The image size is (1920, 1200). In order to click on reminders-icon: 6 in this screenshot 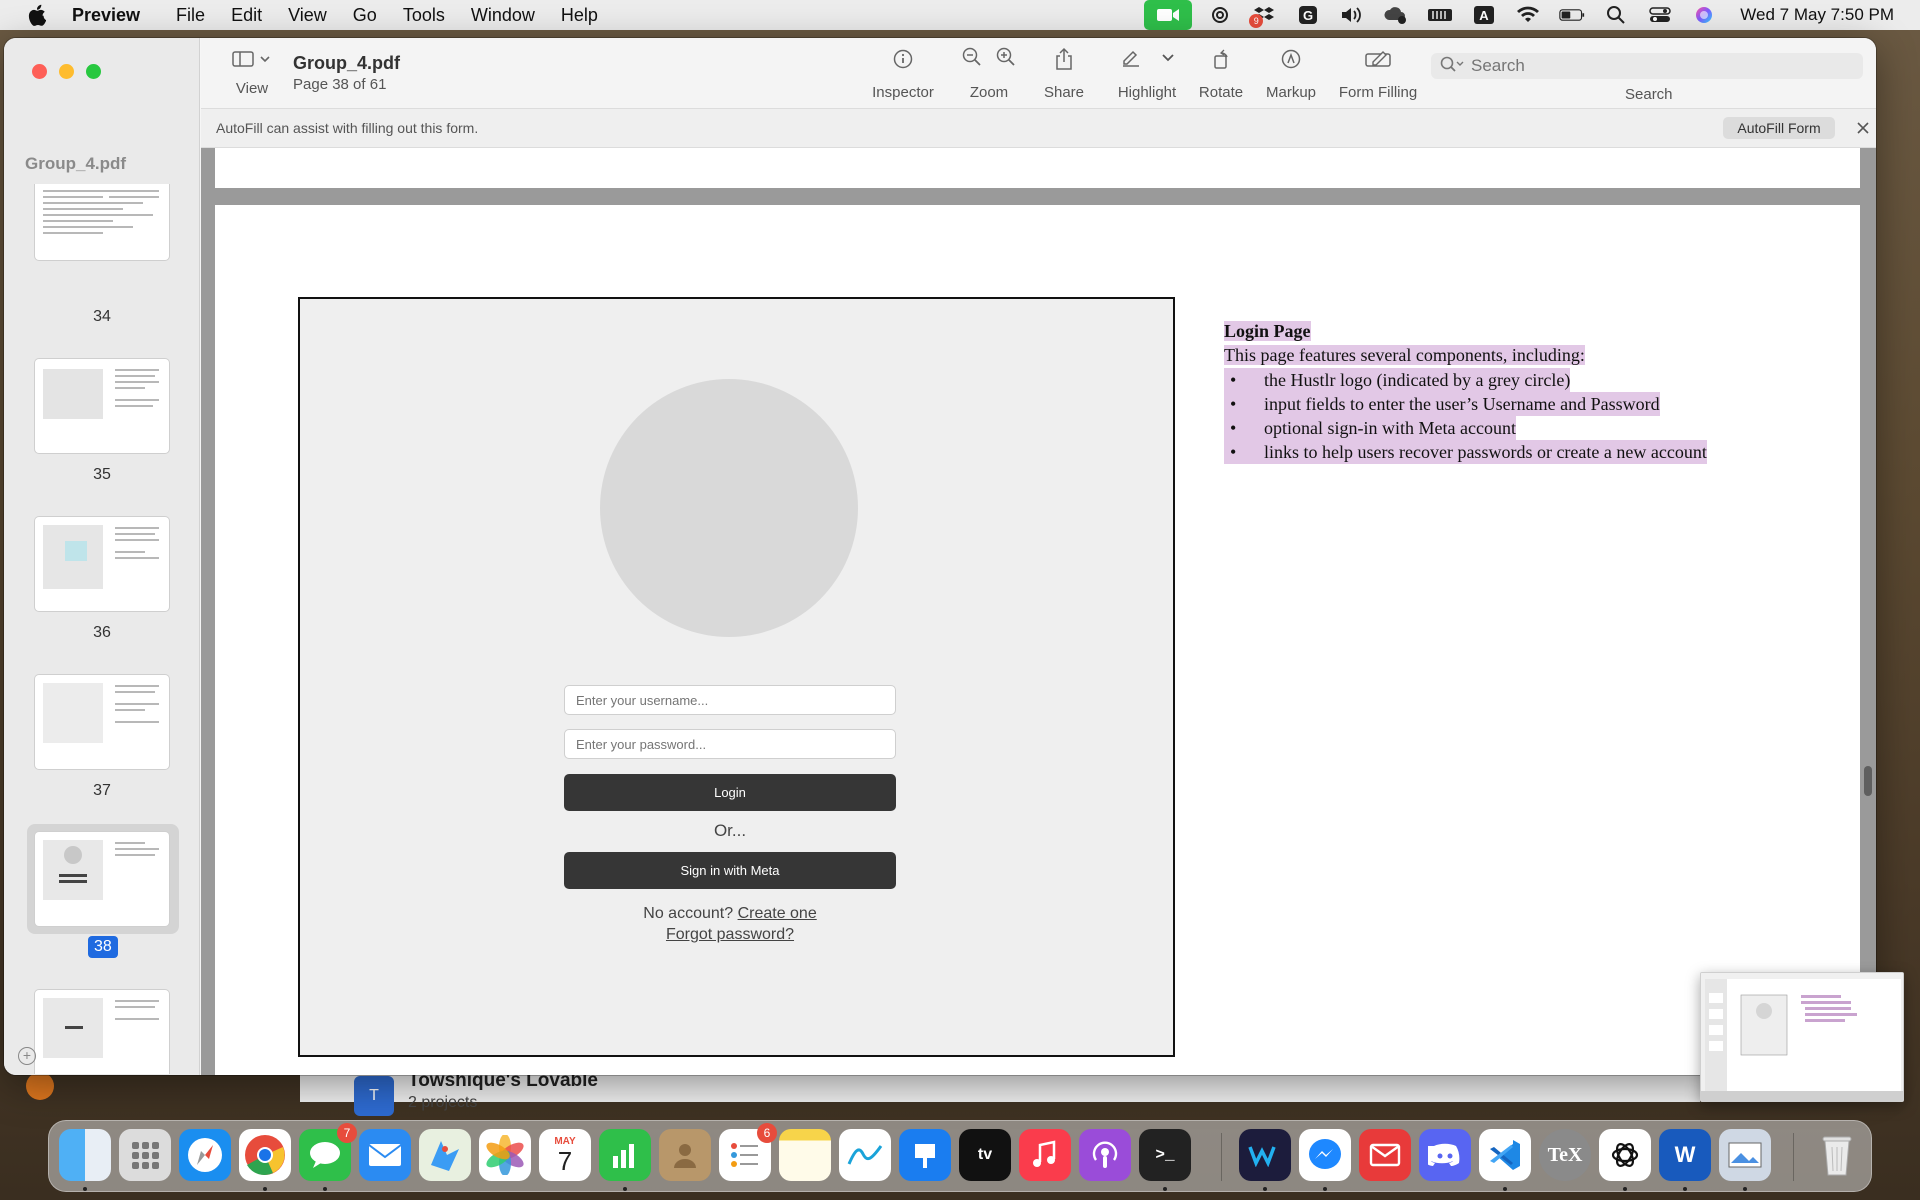, I will do `click(748, 1152)`.